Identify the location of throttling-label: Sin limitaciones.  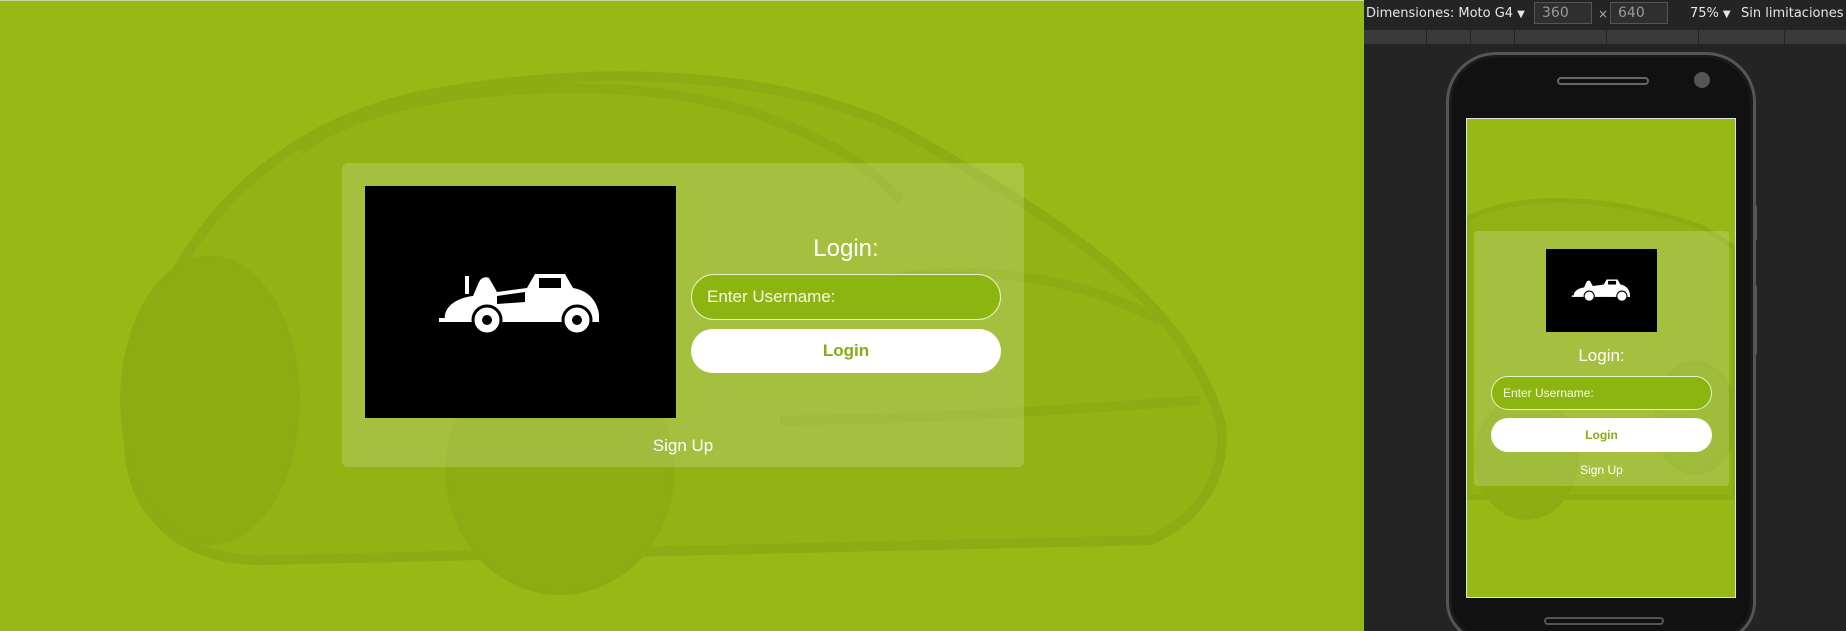
(1792, 13).